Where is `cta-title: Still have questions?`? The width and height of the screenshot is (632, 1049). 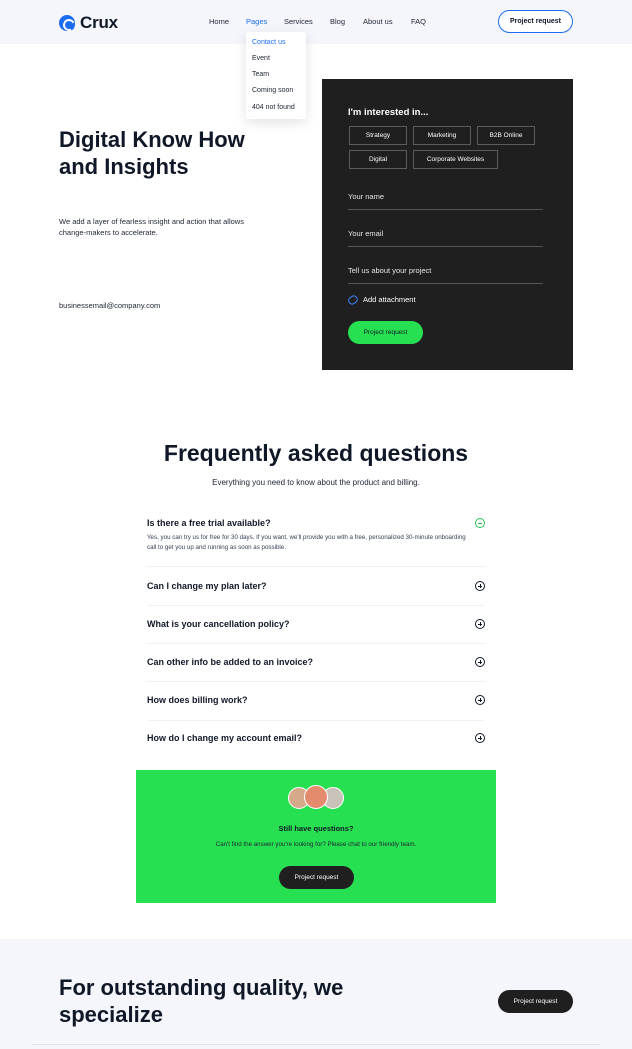
cta-title: Still have questions? is located at coordinates (316, 828).